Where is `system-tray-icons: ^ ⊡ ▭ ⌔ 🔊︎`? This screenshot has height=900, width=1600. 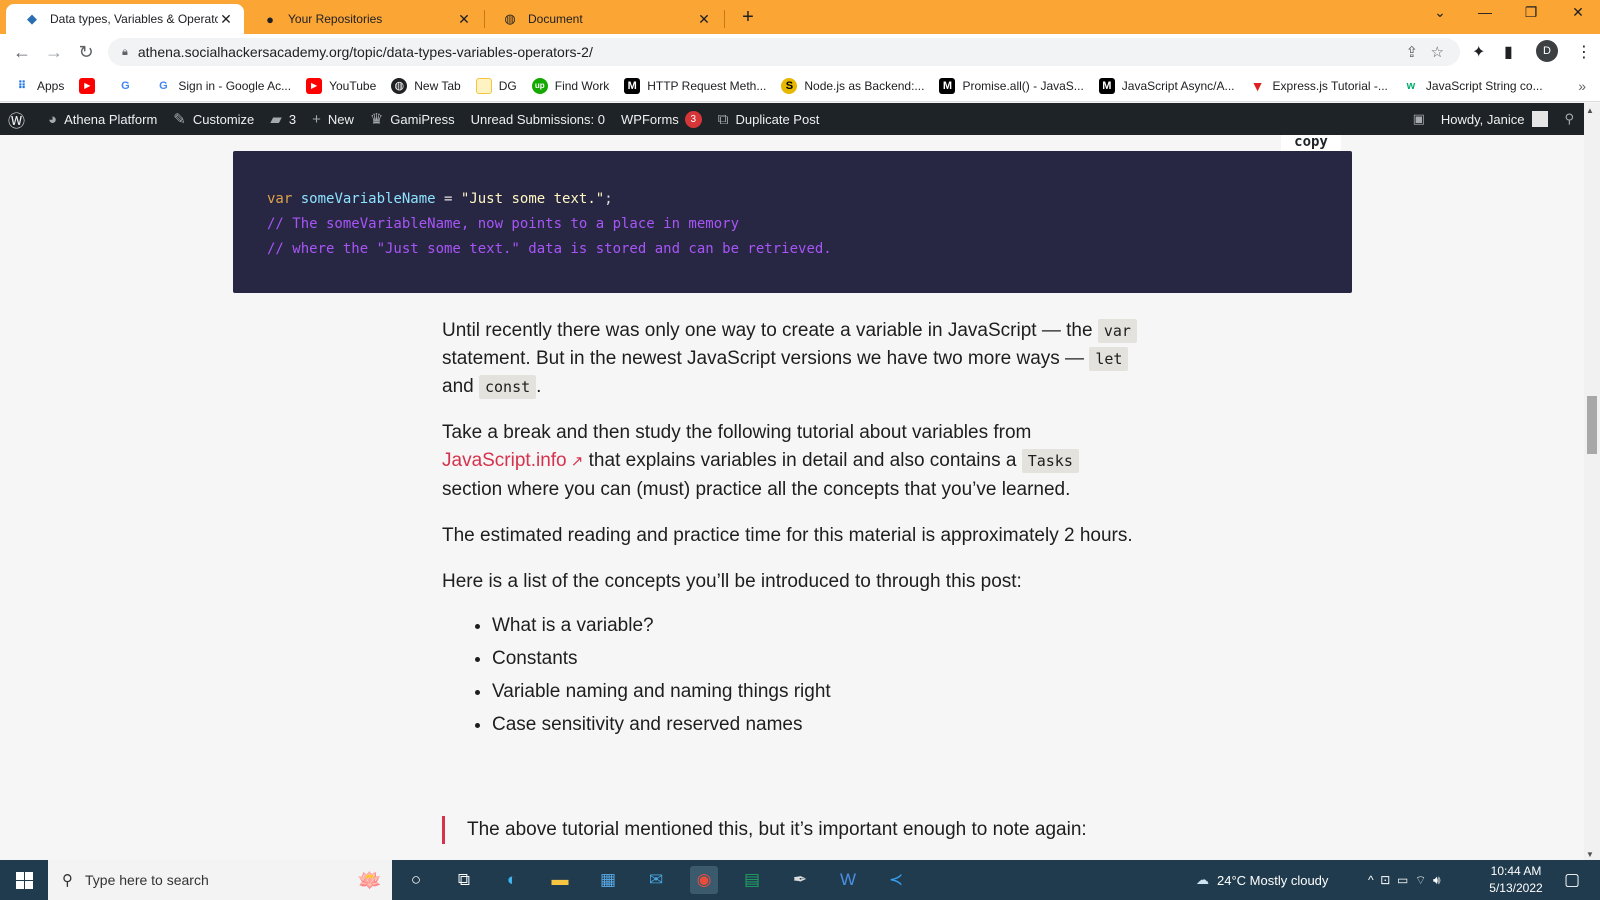
system-tray-icons: ^ ⊡ ▭ ⌔ 🔊︎ is located at coordinates (1404, 880).